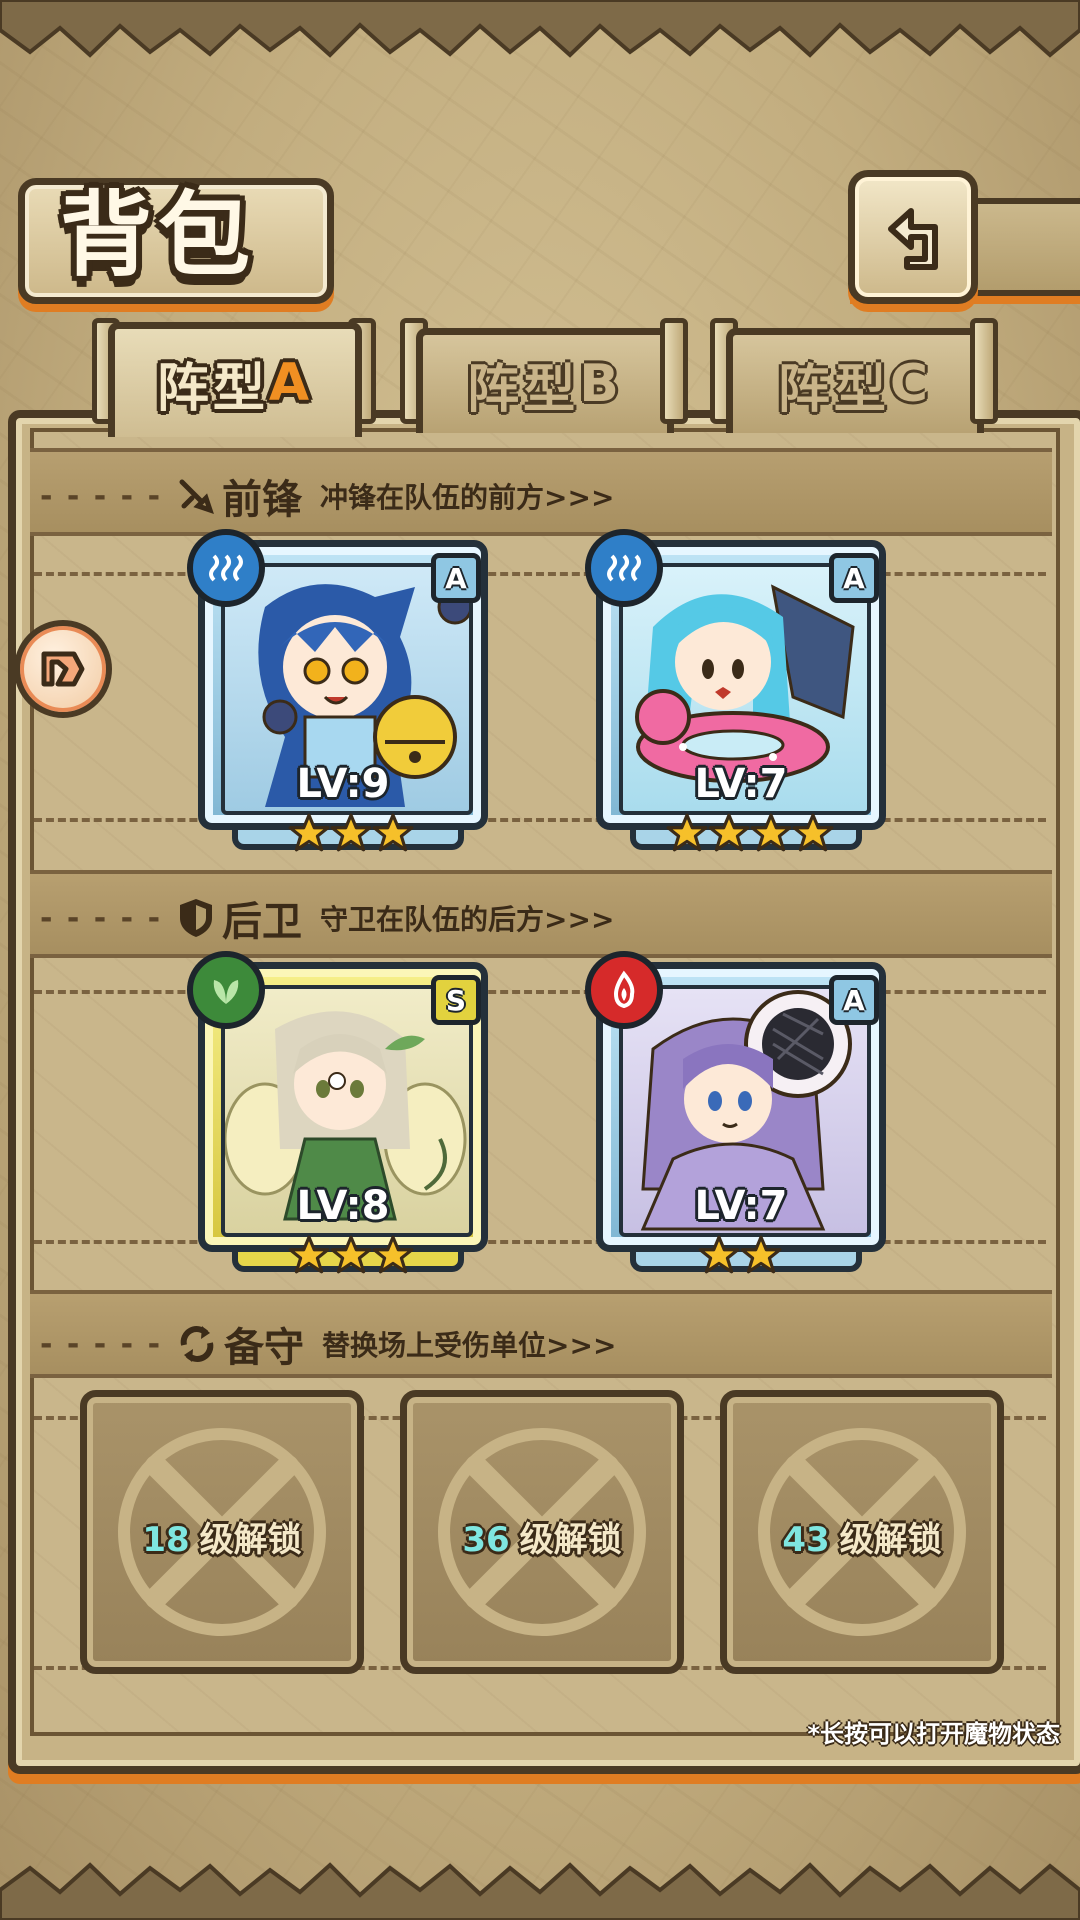 Image resolution: width=1080 pixels, height=1920 pixels. I want to click on tab-formation-b: 阵型 B, so click(545, 380).